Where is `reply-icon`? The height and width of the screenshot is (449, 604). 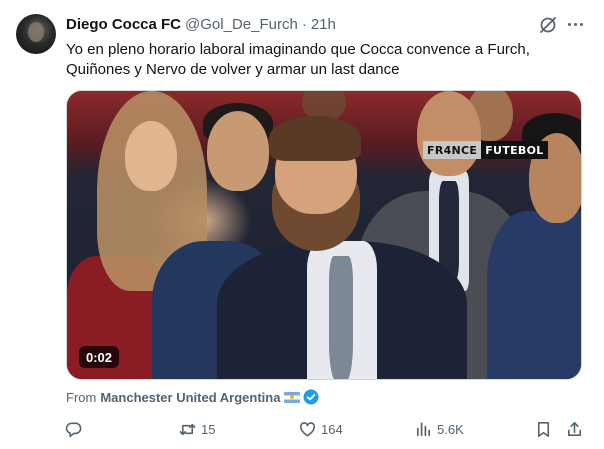
reply-icon is located at coordinates (73, 429).